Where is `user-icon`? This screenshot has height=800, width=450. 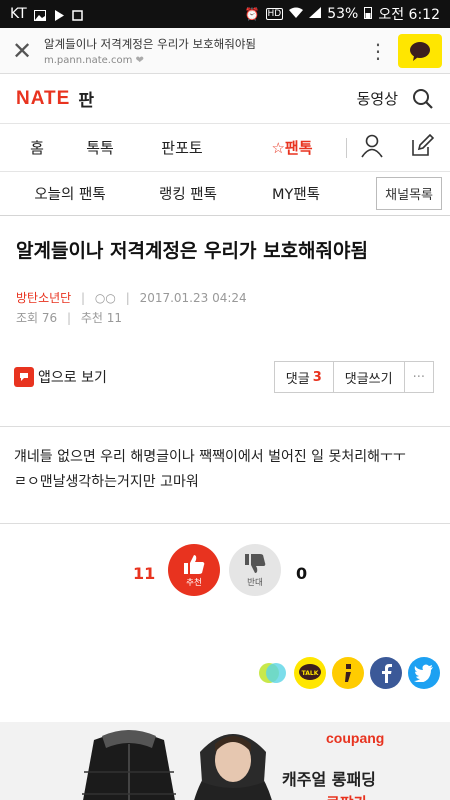
user-icon is located at coordinates (372, 148).